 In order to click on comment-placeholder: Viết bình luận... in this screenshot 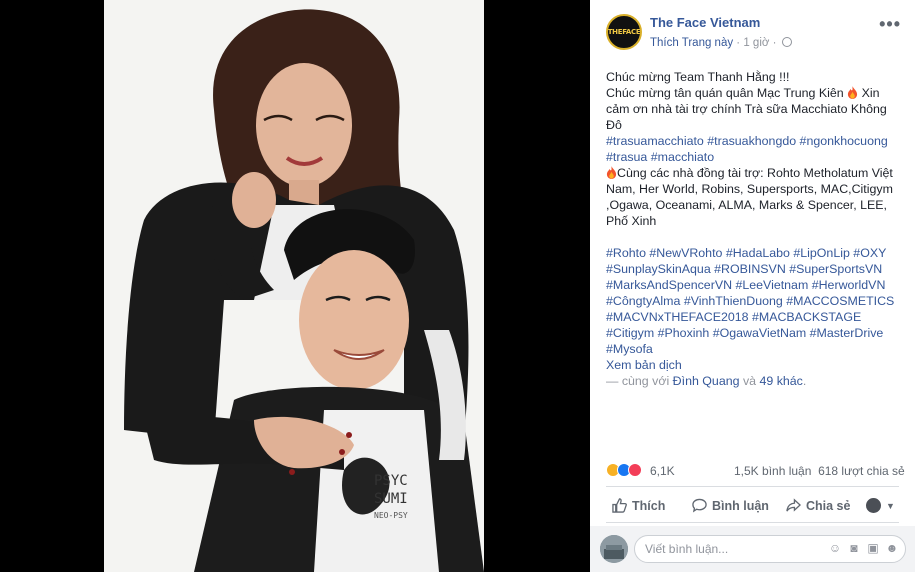, I will do `click(687, 549)`.